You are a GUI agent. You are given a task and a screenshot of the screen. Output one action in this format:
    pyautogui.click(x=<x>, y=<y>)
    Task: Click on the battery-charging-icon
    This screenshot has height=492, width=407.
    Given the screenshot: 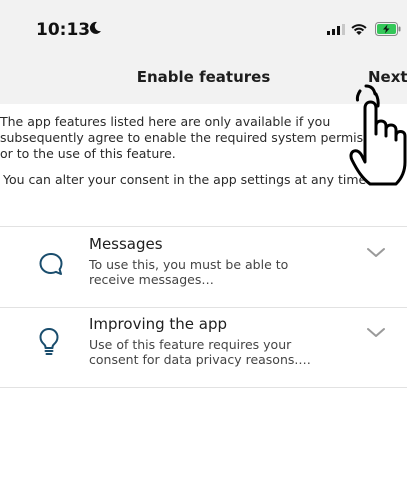 What is the action you would take?
    pyautogui.click(x=388, y=29)
    